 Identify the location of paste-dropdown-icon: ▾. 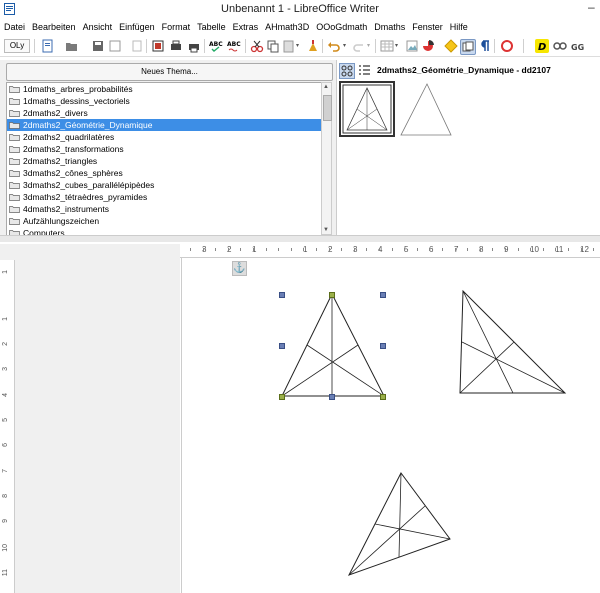
(299, 46).